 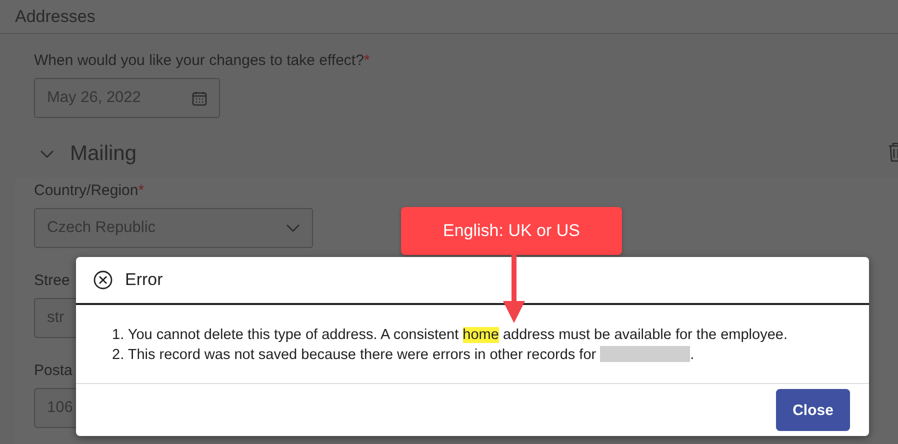 What do you see at coordinates (511, 231) in the screenshot?
I see `annotation-callout: English: UK or US` at bounding box center [511, 231].